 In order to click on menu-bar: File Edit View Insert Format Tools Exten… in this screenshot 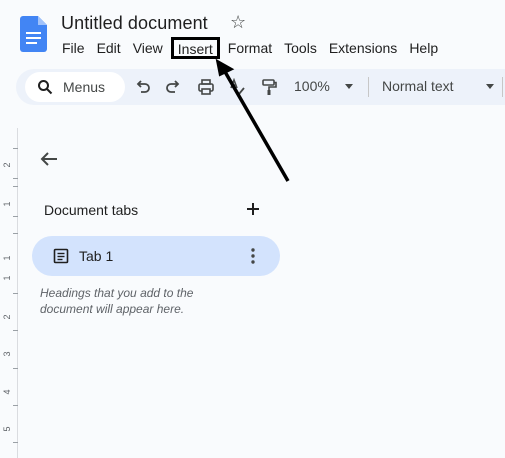, I will do `click(250, 48)`.